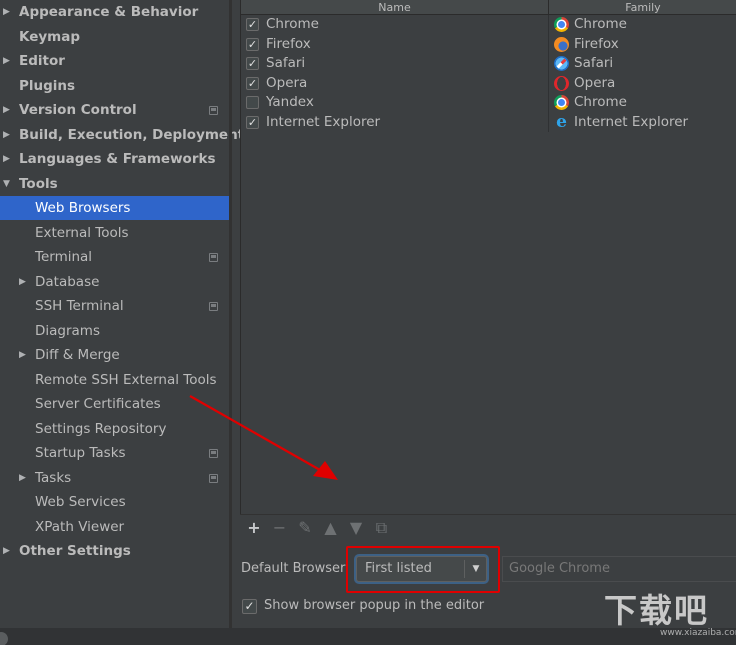 Image resolution: width=736 pixels, height=645 pixels. What do you see at coordinates (80, 453) in the screenshot?
I see `sidebar-item-label: Startup Tasks` at bounding box center [80, 453].